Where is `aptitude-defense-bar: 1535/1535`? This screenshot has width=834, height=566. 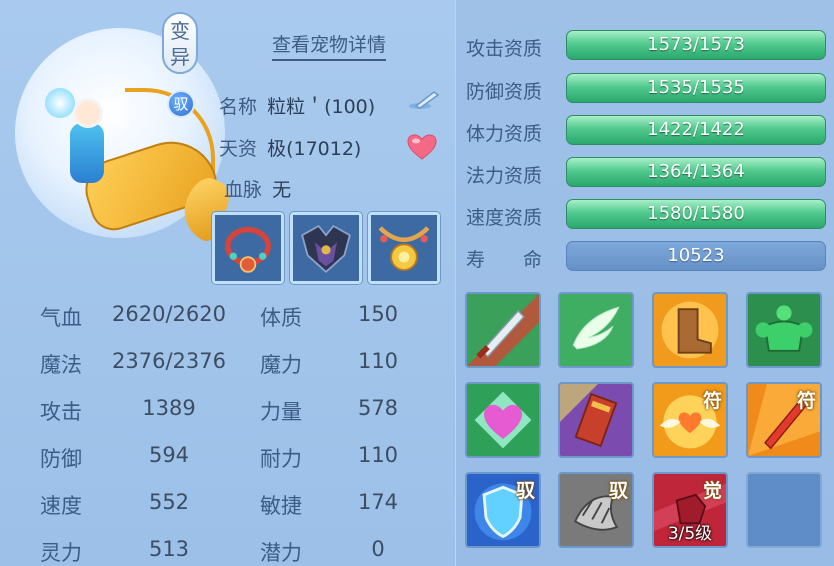
aptitude-defense-bar: 1535/1535 is located at coordinates (696, 88).